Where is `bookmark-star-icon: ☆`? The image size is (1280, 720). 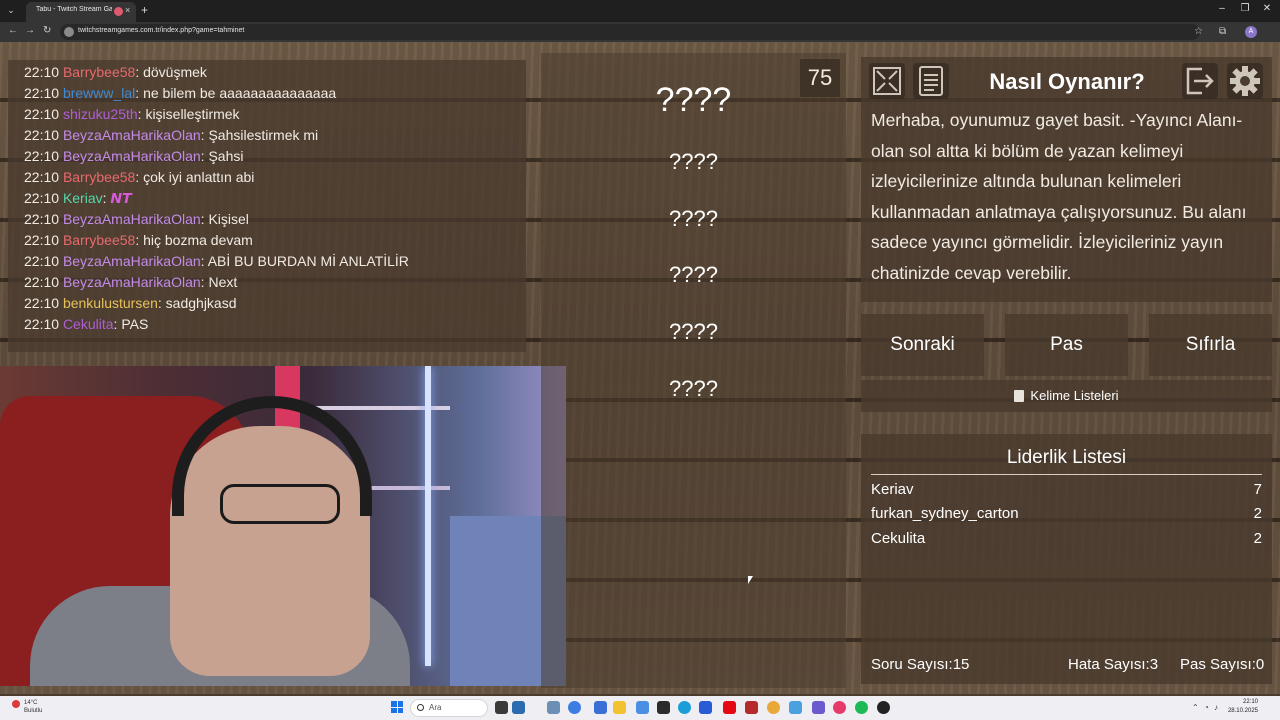
bookmark-star-icon: ☆ is located at coordinates (1198, 31).